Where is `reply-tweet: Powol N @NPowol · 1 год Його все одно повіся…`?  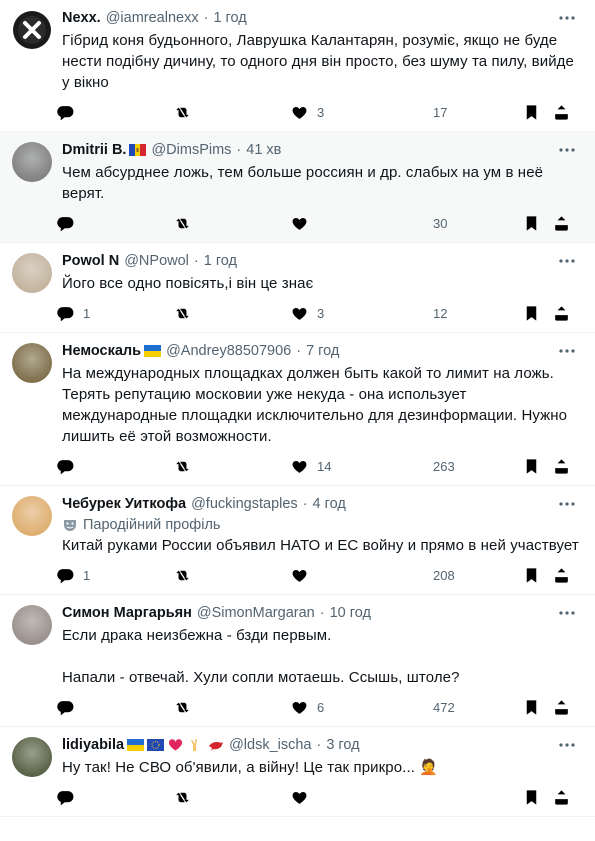 reply-tweet: Powol N @NPowol · 1 год Його все одно повіся… is located at coordinates (297, 288).